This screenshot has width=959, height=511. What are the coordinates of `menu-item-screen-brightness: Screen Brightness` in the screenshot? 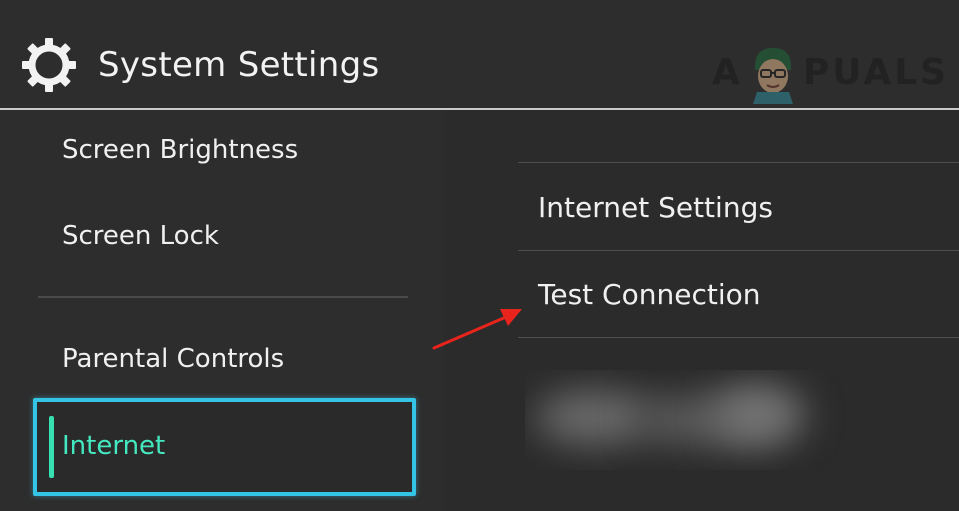 It's located at (180, 150).